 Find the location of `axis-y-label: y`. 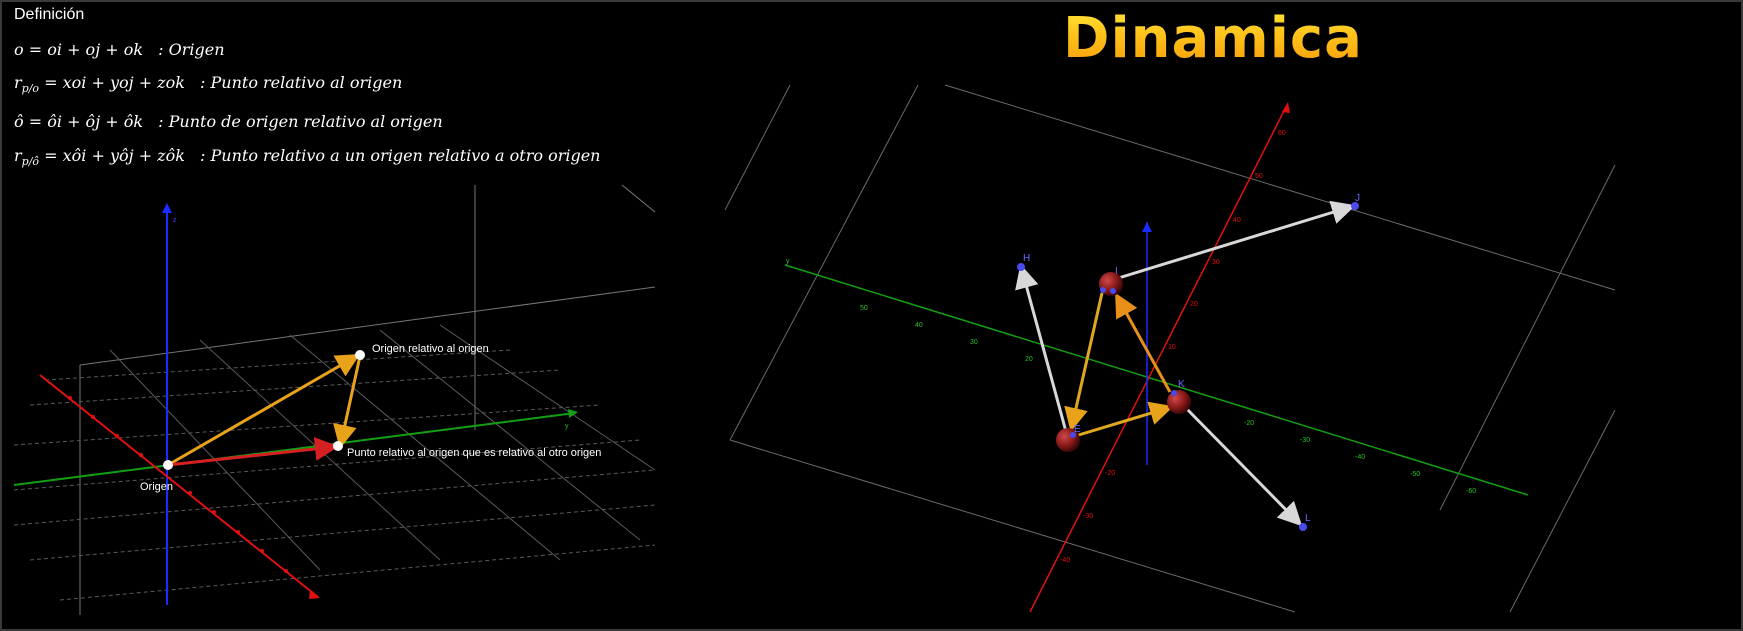

axis-y-label: y is located at coordinates (567, 426).